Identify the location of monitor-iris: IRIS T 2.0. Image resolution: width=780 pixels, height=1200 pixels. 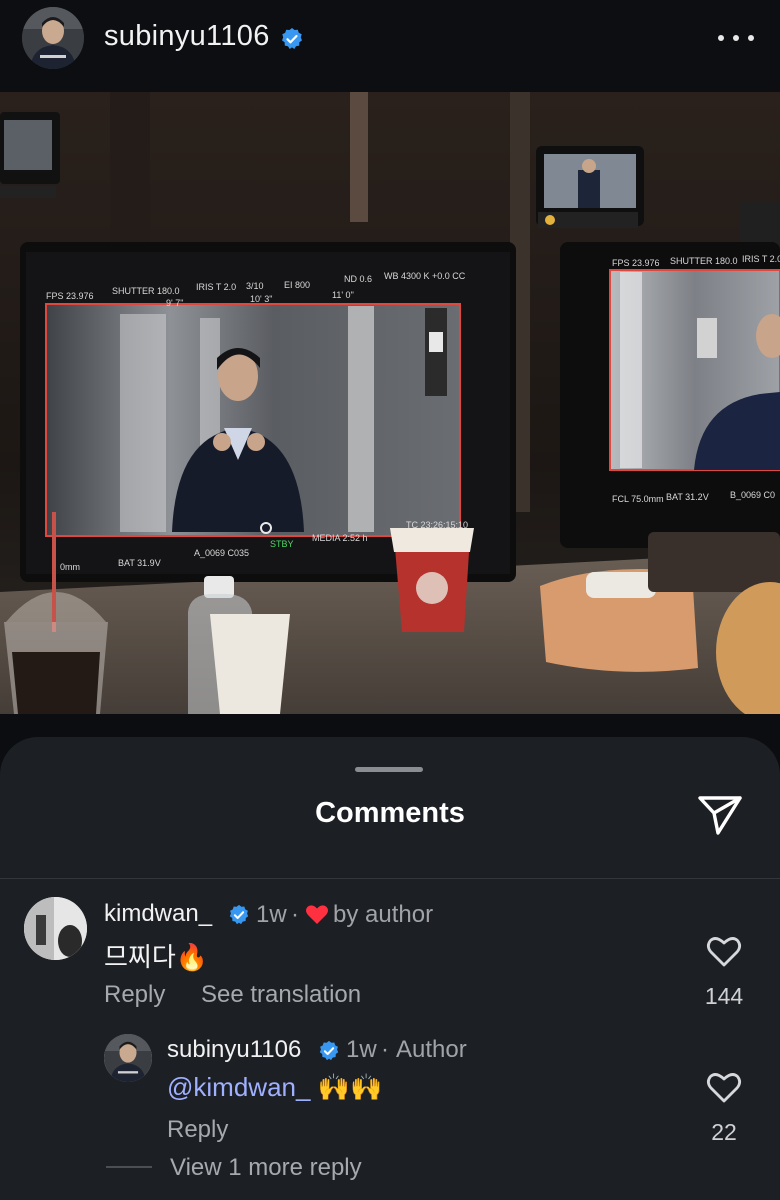
(216, 287).